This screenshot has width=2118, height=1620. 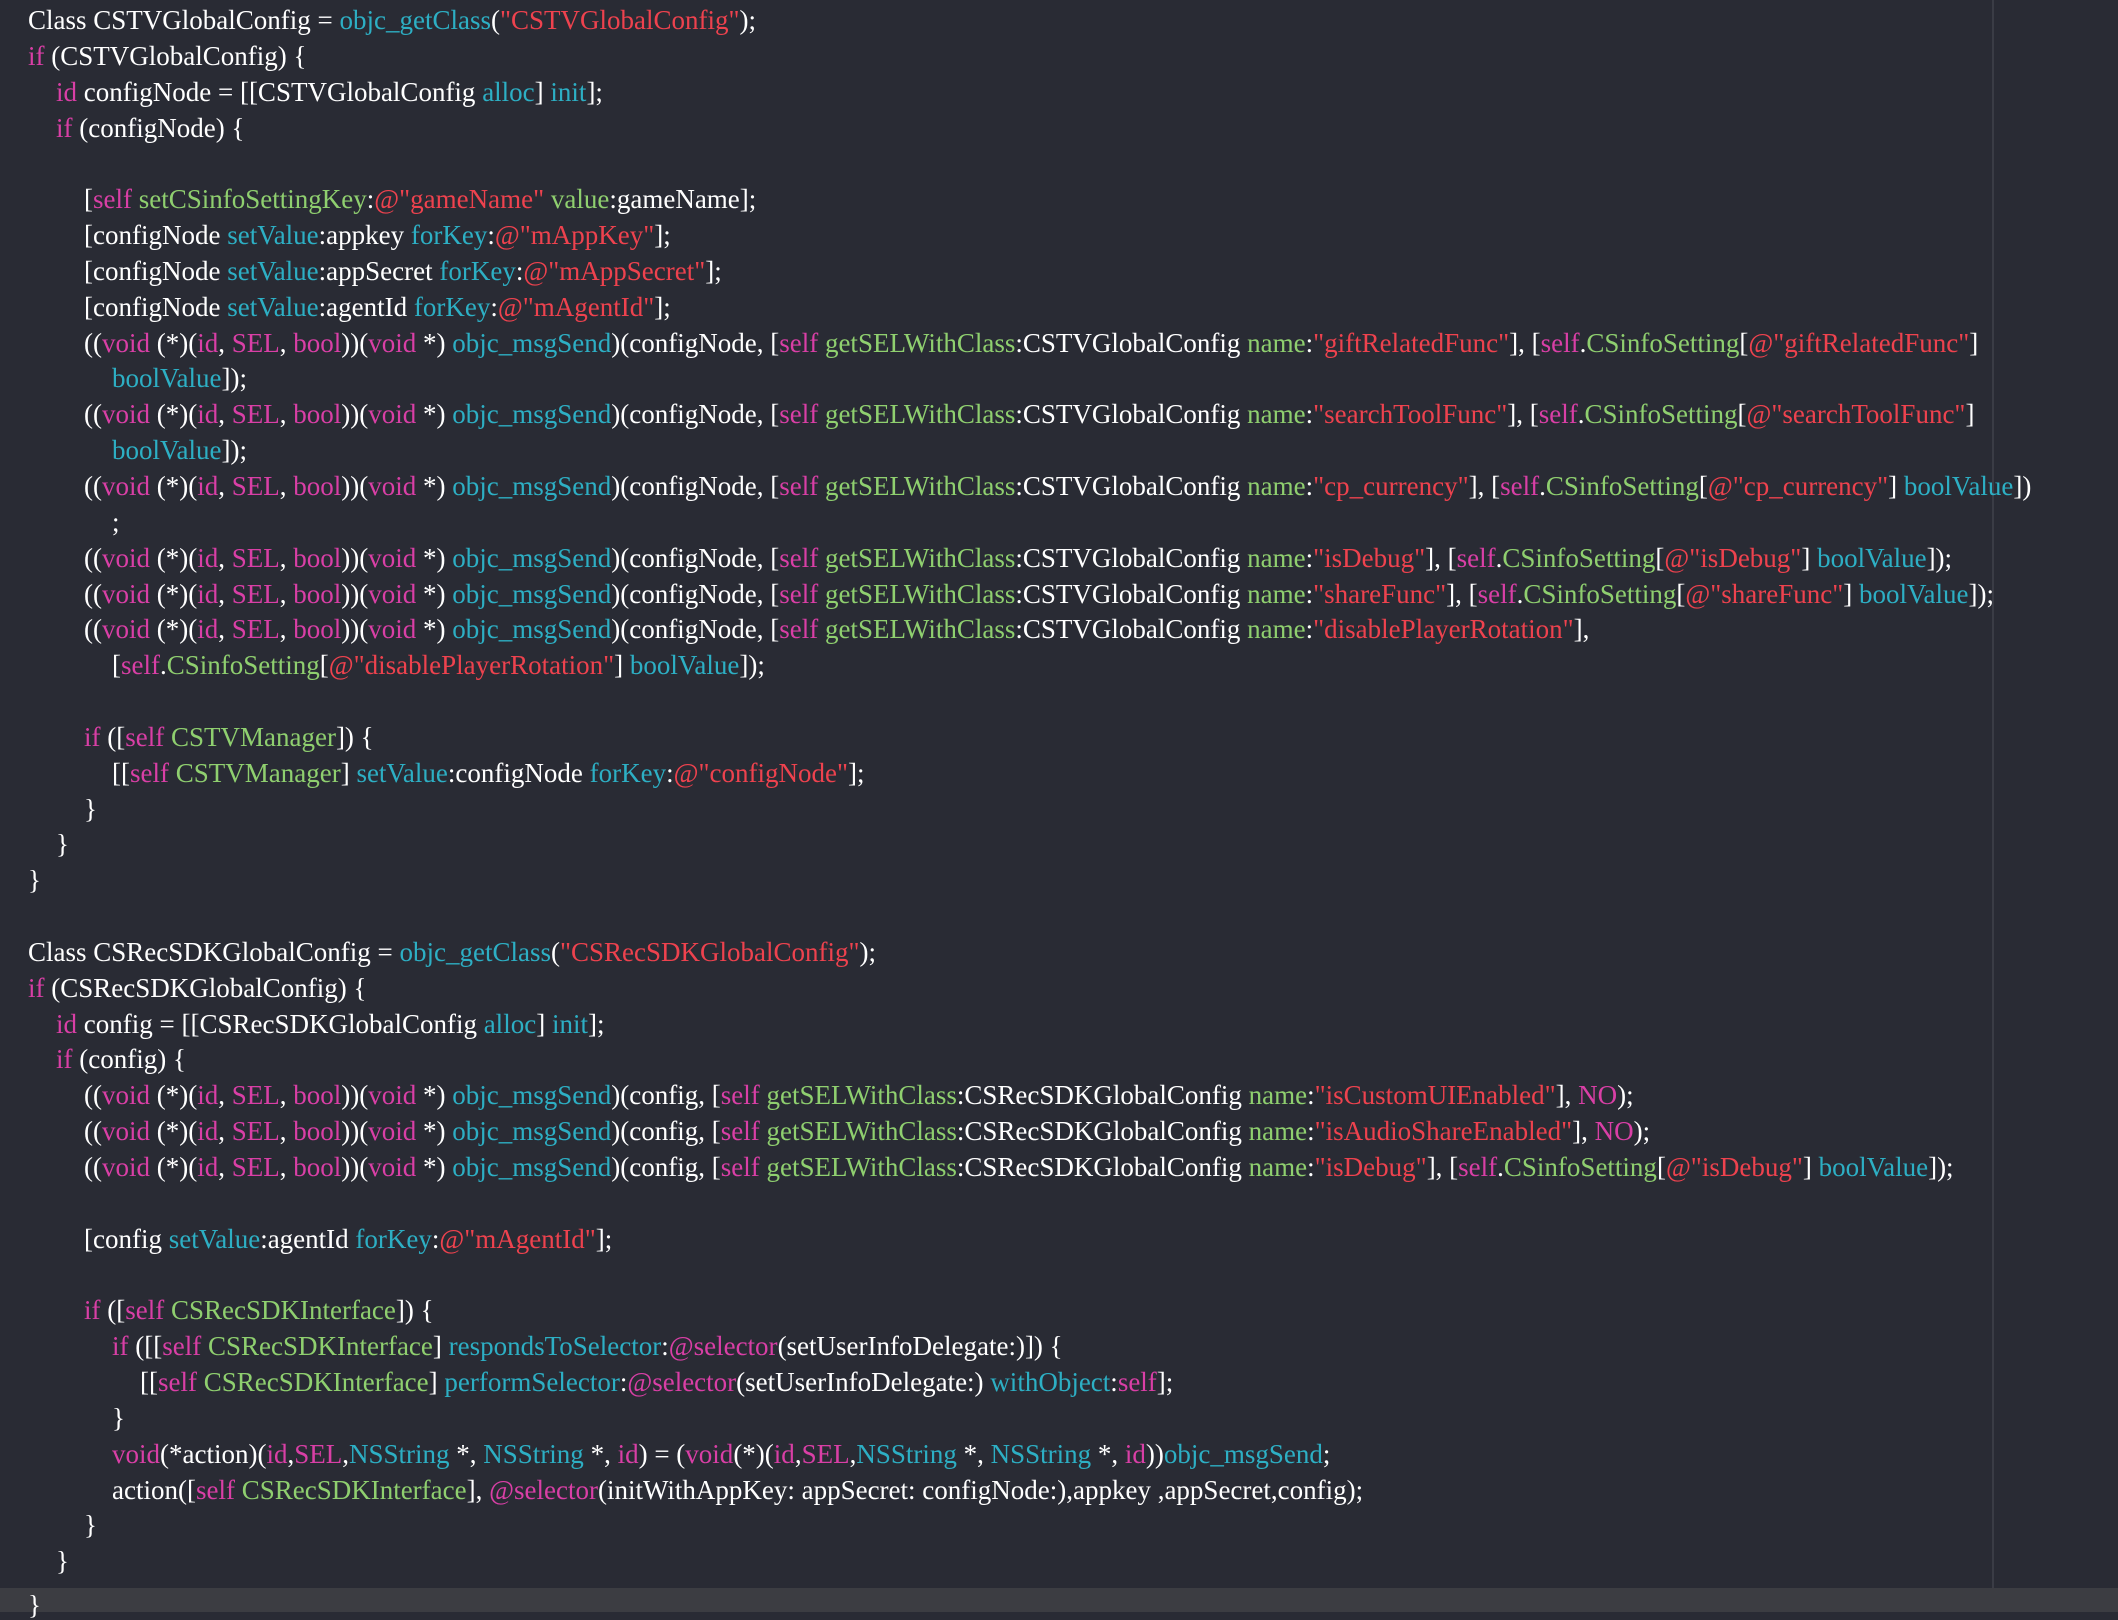 What do you see at coordinates (1102, 1167) in the screenshot?
I see `code-token: :CSRecSDKGlobalConfig` at bounding box center [1102, 1167].